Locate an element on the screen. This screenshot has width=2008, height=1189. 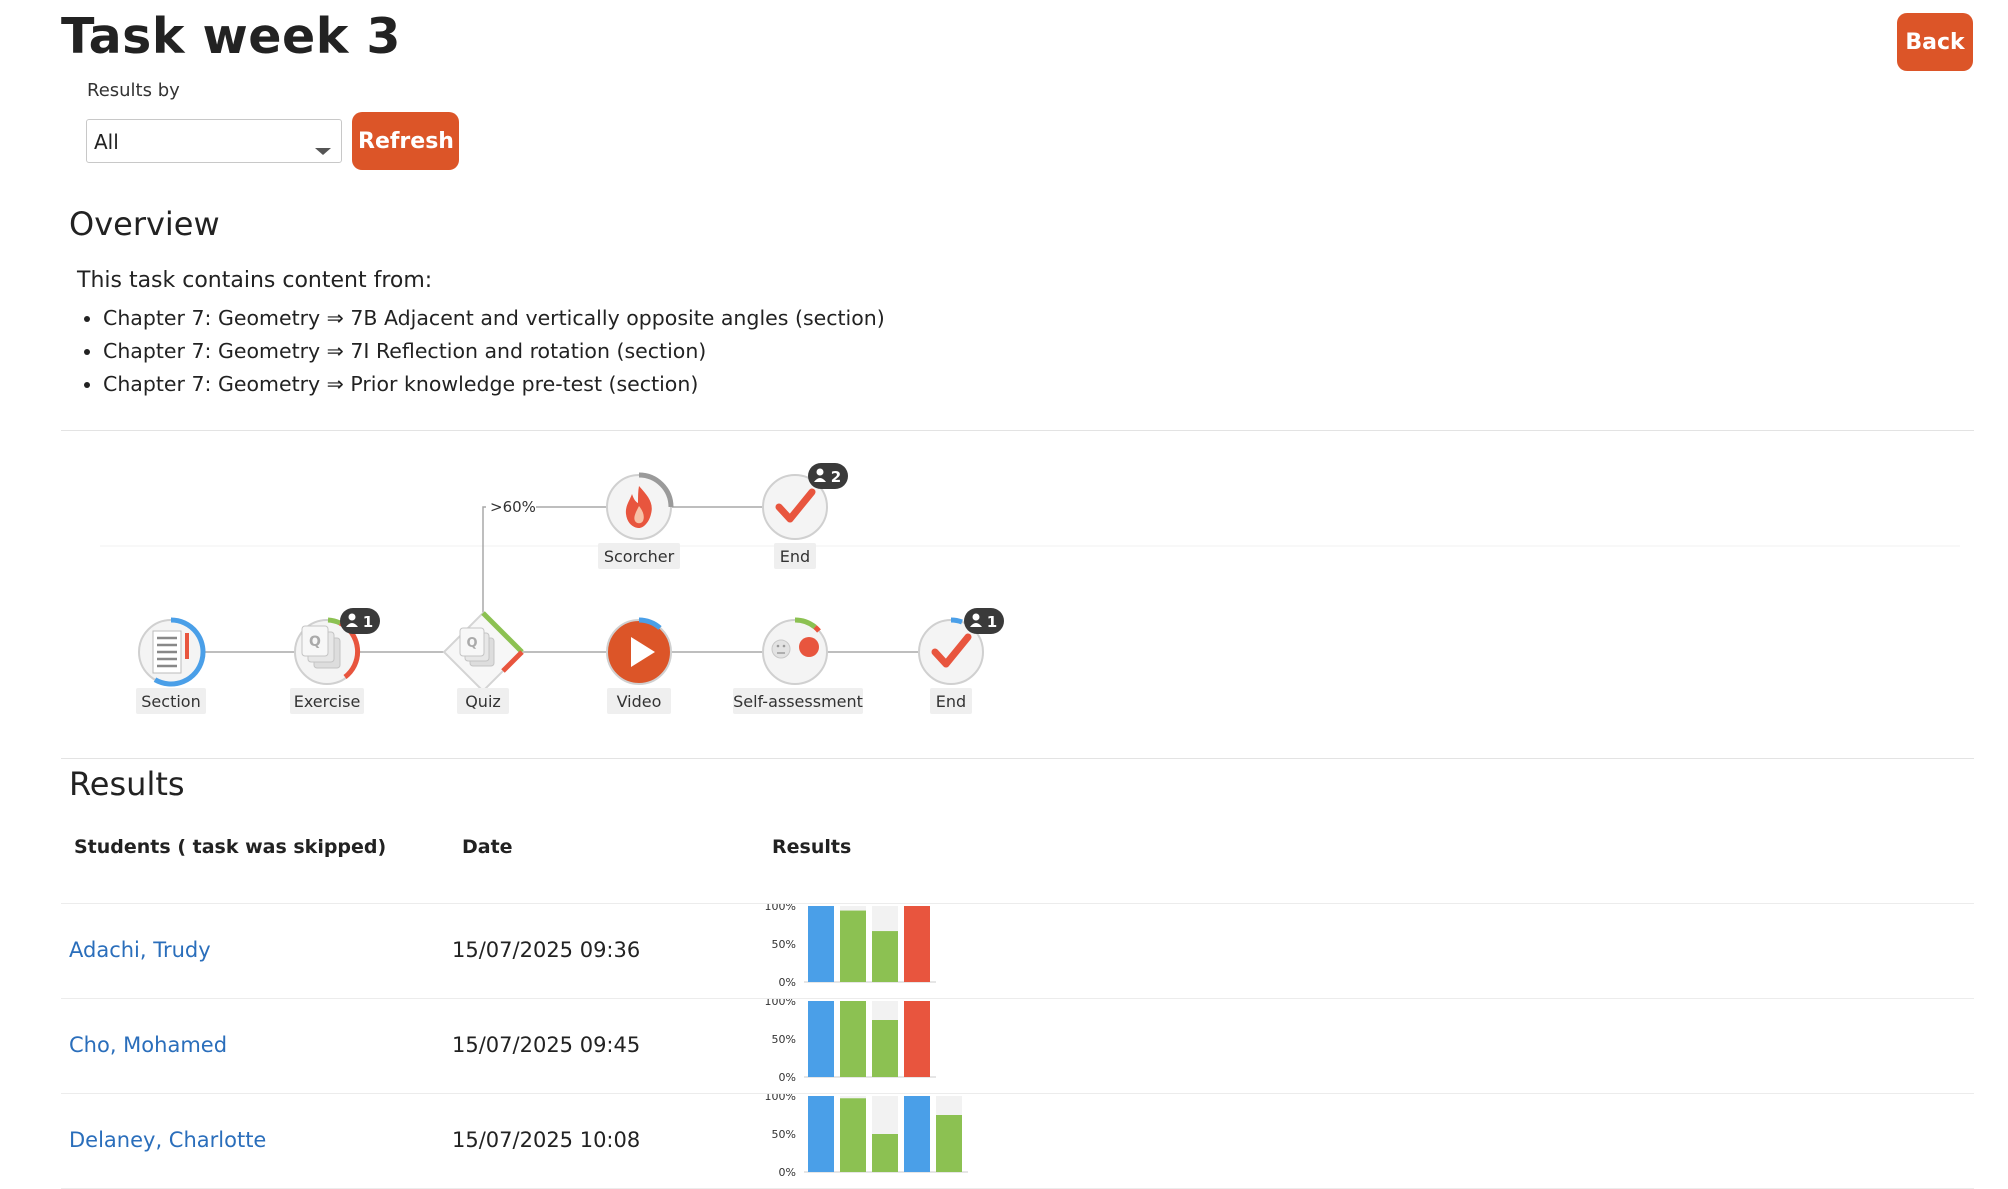
svg-text: 2 is located at coordinates (836, 477).